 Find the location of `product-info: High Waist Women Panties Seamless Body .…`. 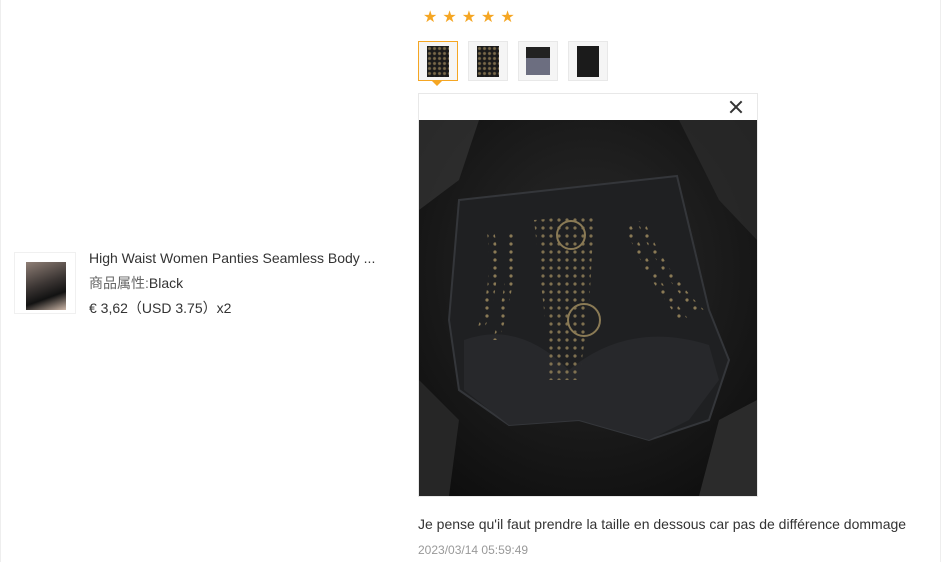

product-info: High Waist Women Panties Seamless Body .… is located at coordinates (249, 283).